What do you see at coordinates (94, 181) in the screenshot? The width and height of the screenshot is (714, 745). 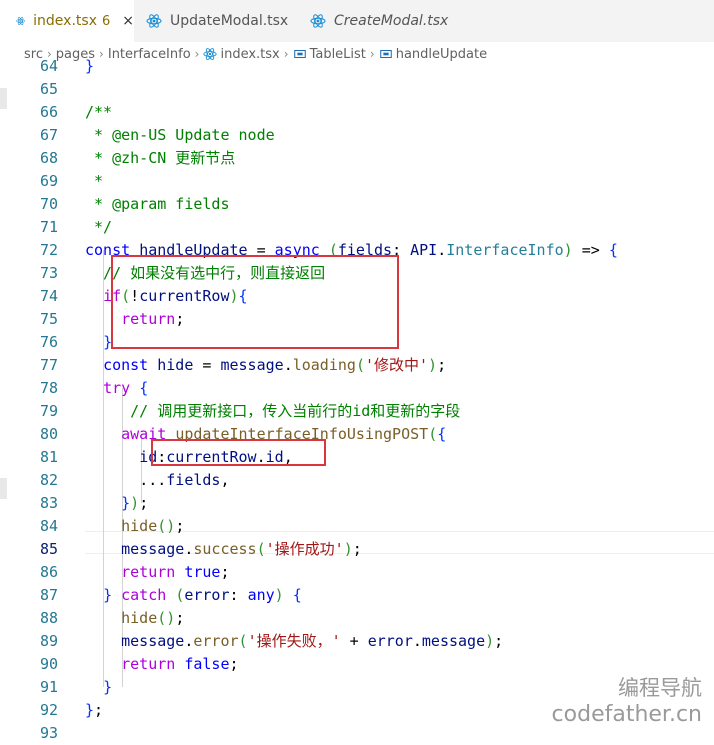 I see `code-text: *` at bounding box center [94, 181].